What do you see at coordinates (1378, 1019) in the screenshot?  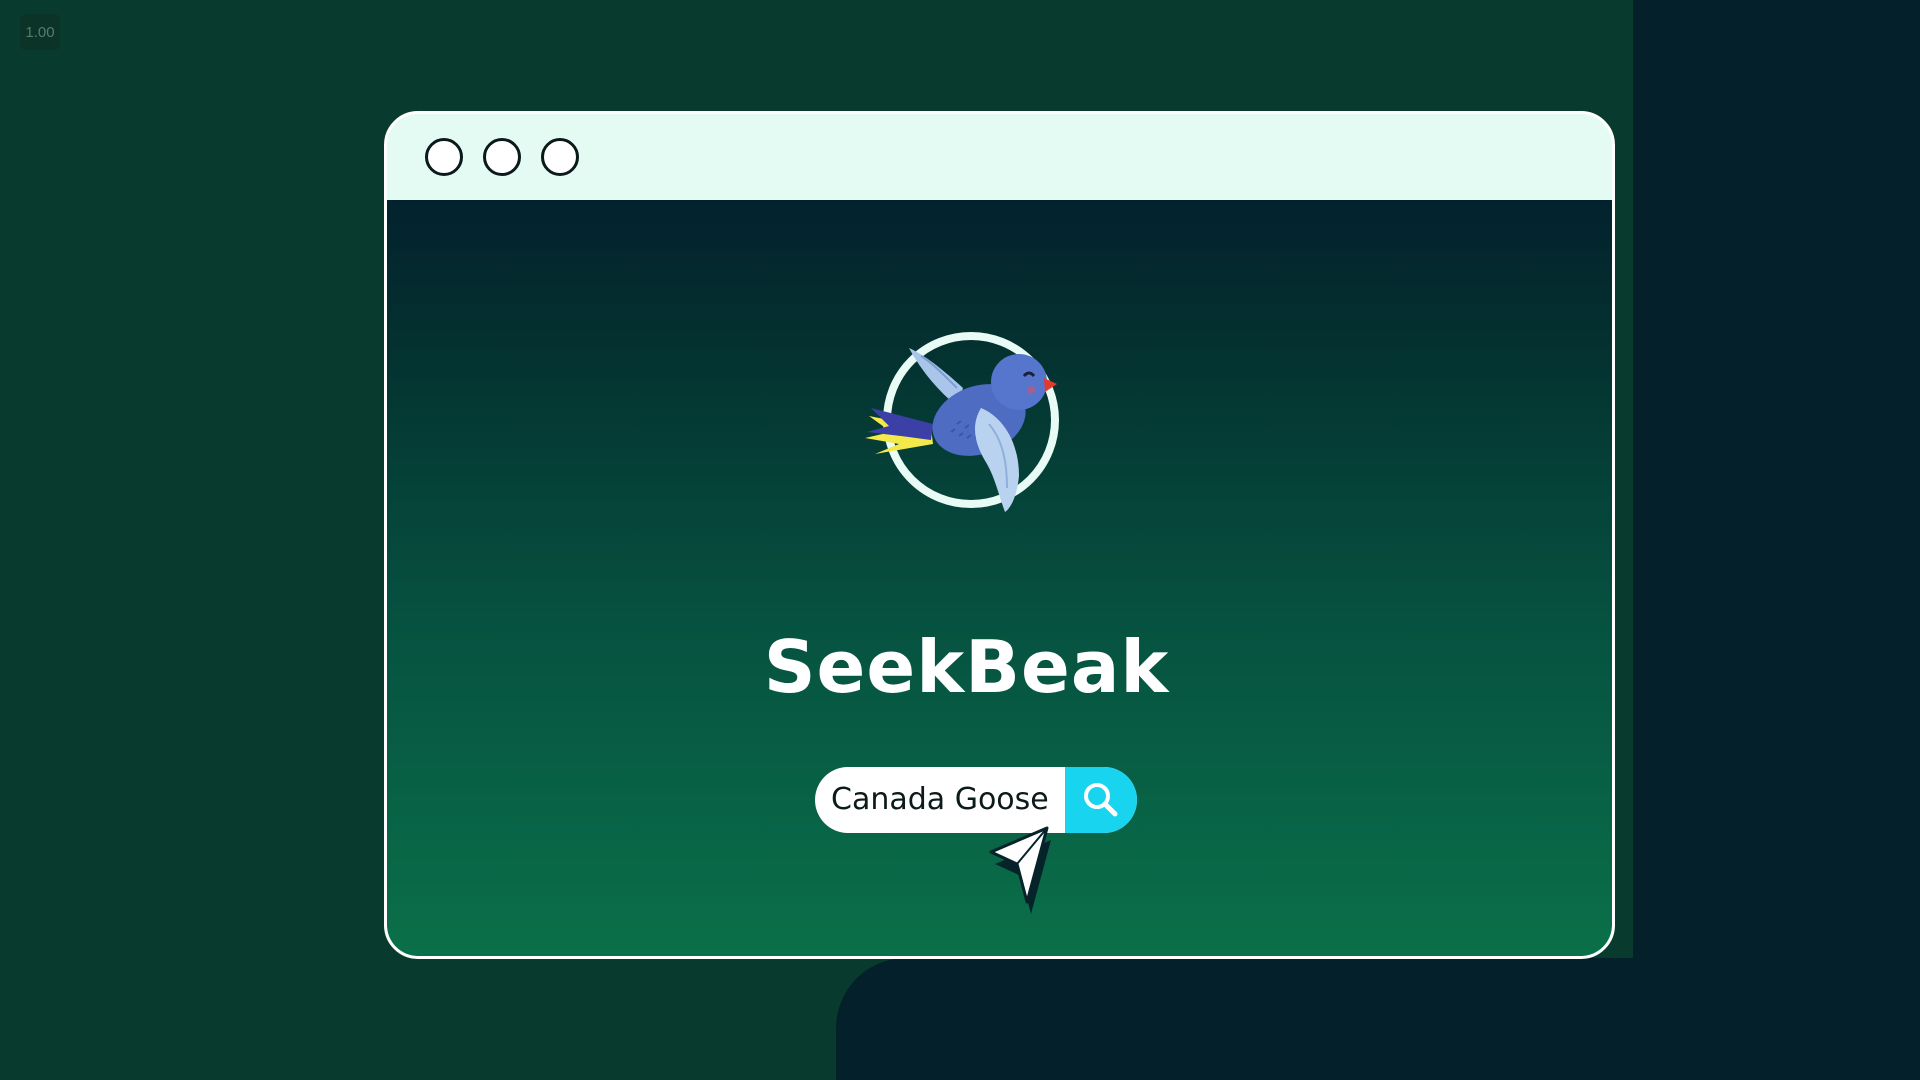 I see `background-panel-bottom` at bounding box center [1378, 1019].